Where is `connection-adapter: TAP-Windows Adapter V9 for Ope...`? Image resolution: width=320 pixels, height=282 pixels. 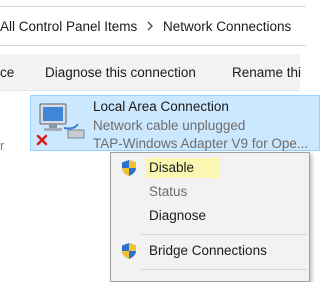 connection-adapter: TAP-Windows Adapter V9 for Ope... is located at coordinates (201, 143).